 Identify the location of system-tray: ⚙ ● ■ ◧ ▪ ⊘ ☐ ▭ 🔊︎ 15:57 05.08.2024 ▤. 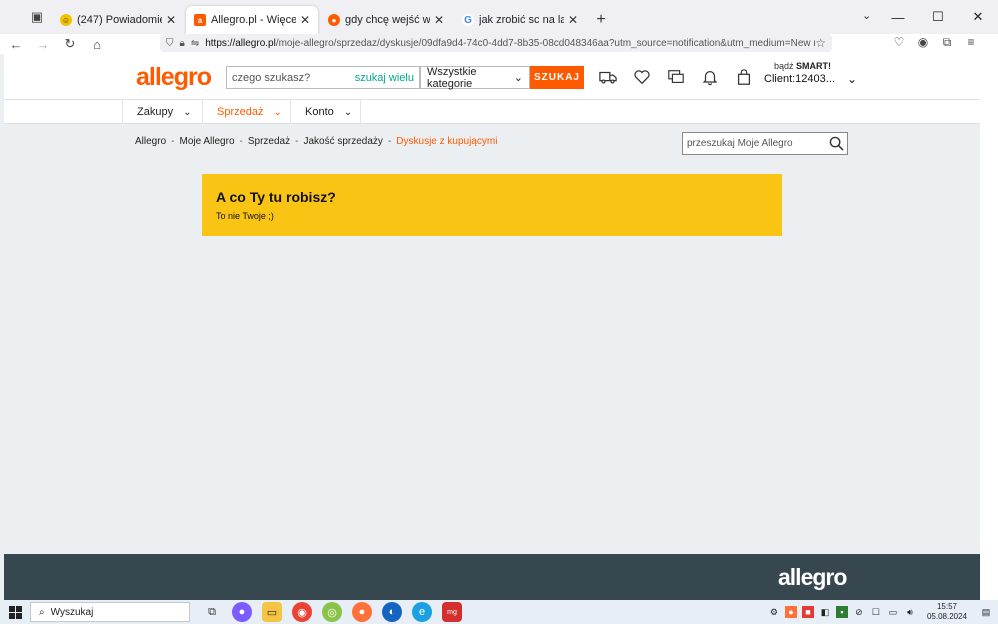
(883, 612).